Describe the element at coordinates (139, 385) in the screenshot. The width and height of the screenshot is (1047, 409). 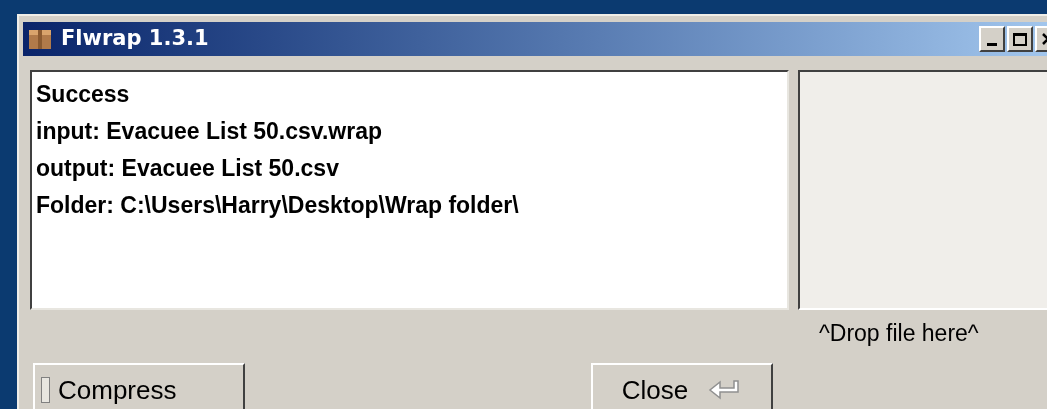
I see `compress-button: Compress` at that location.